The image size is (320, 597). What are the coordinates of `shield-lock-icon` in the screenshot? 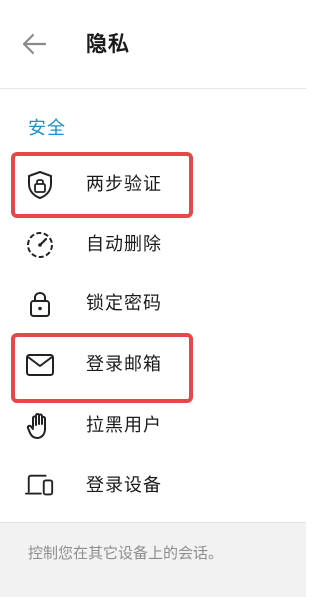 It's located at (40, 185).